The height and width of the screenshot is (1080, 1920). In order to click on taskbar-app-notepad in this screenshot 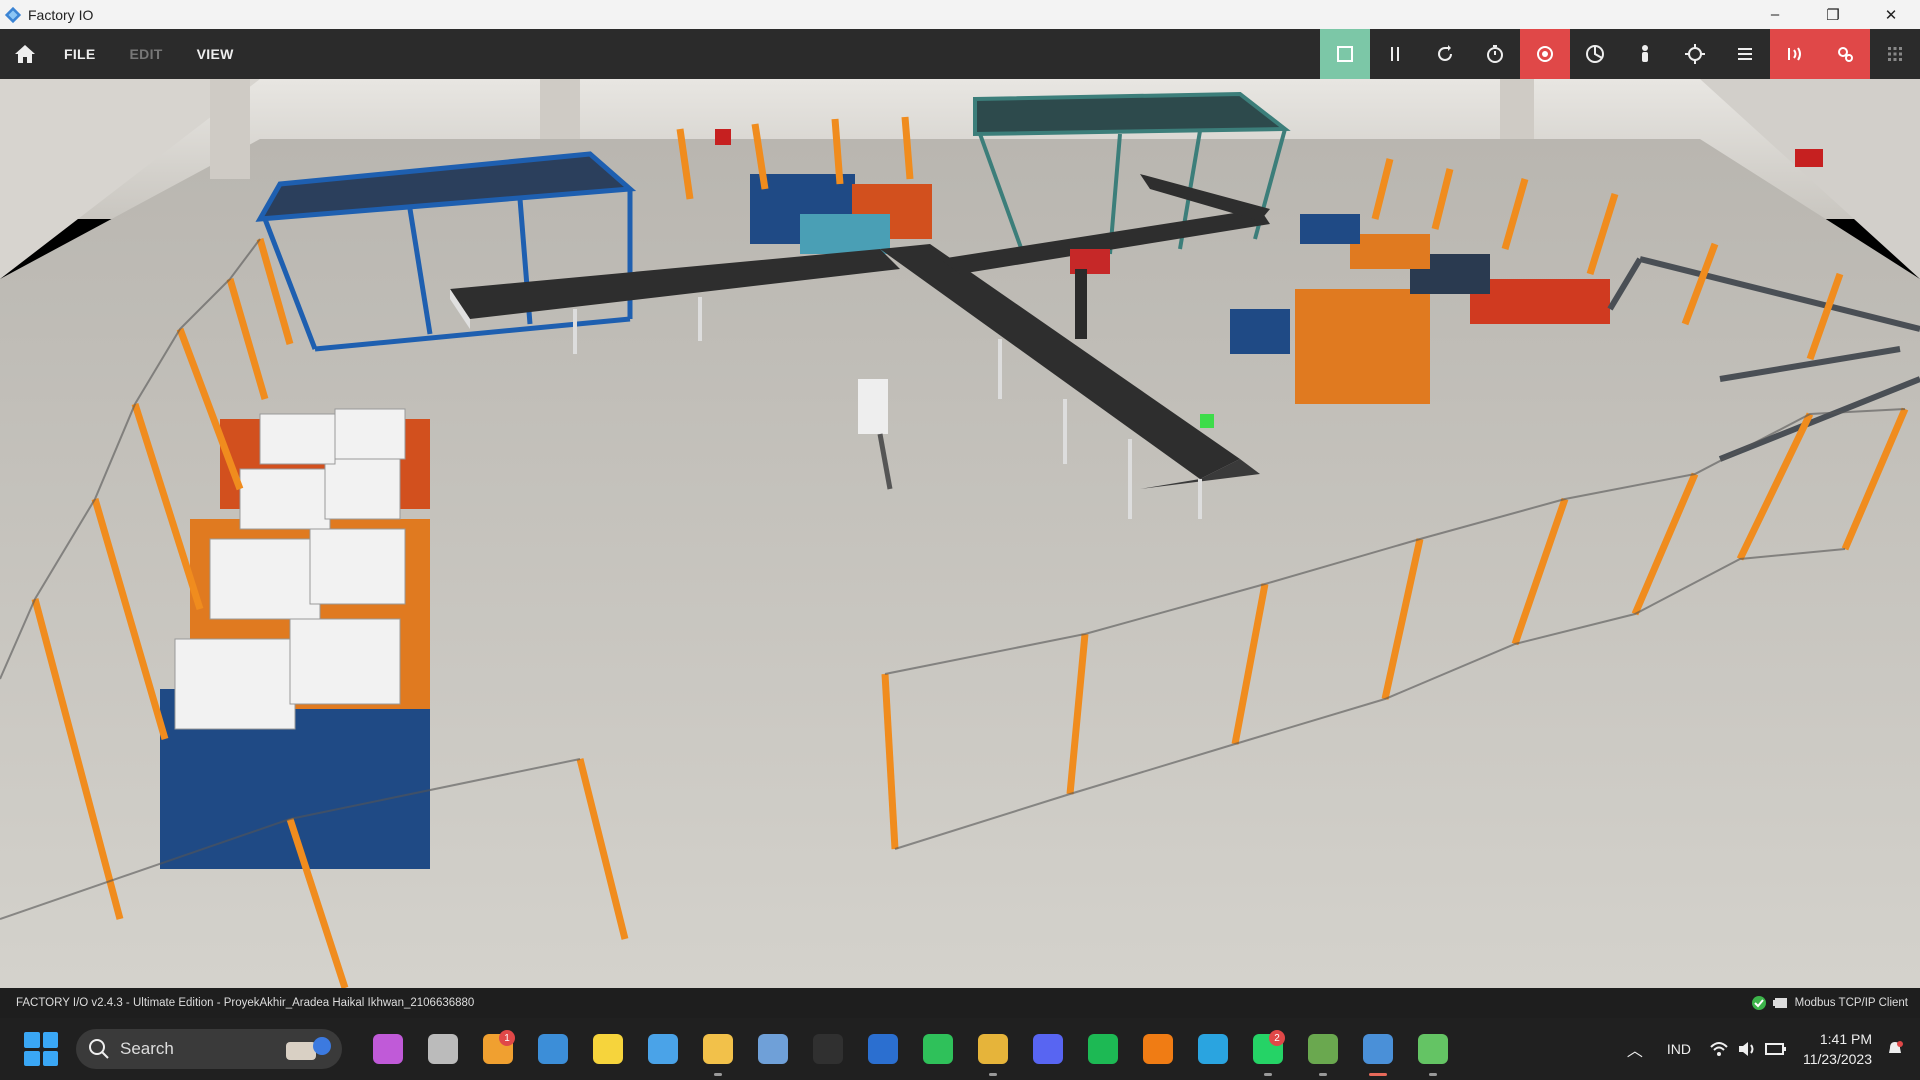, I will do `click(662, 1049)`.